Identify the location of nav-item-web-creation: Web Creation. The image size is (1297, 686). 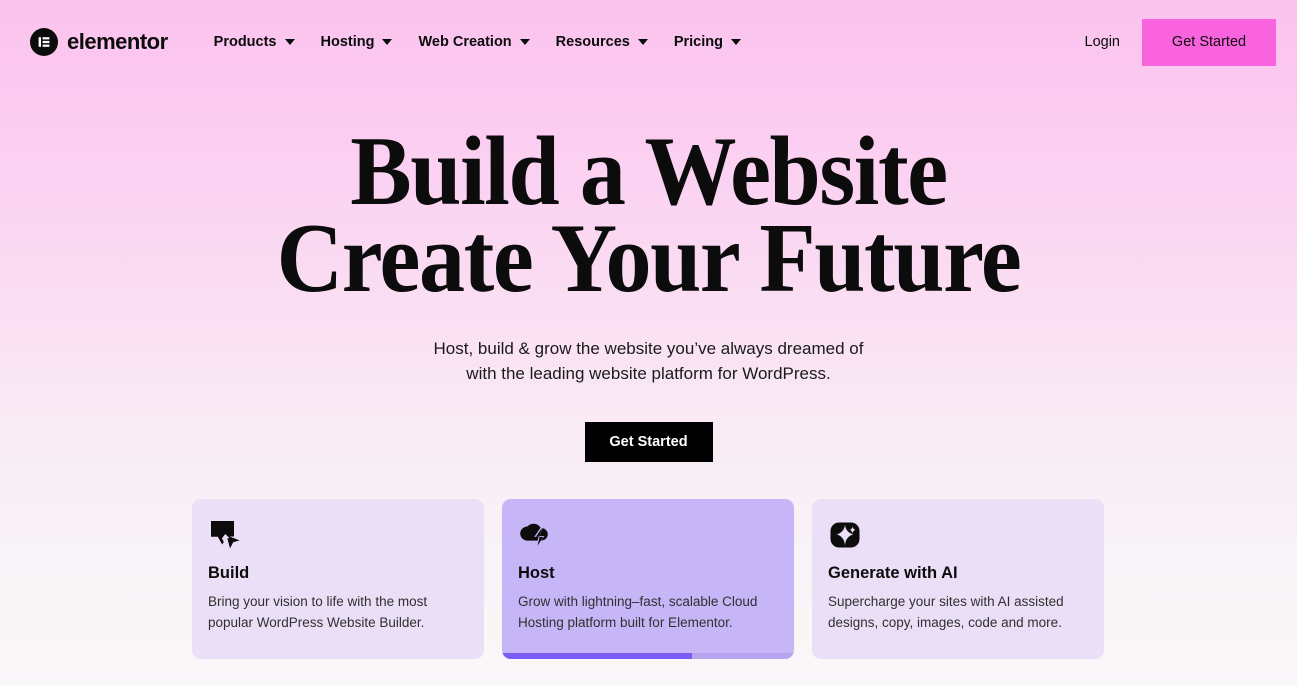
(473, 42).